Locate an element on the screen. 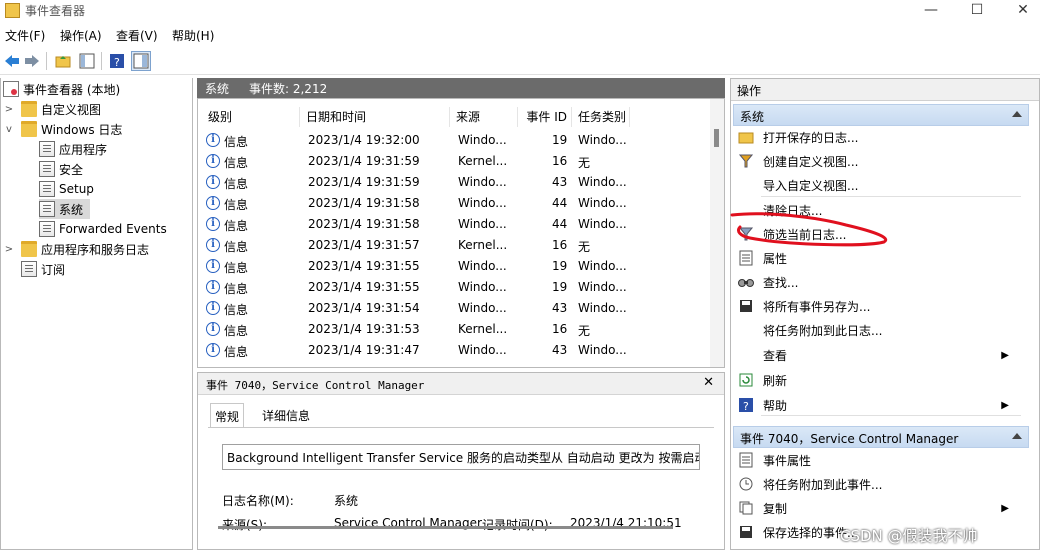  table-row: i 信息 2023/1/4 19:31:59 Kernel... 16 无 is located at coordinates (455, 161).